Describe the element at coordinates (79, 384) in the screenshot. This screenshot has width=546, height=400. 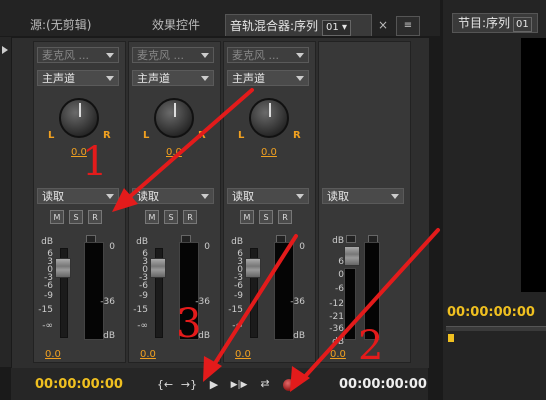
I see `in-timecode: 00:00:00:00` at that location.